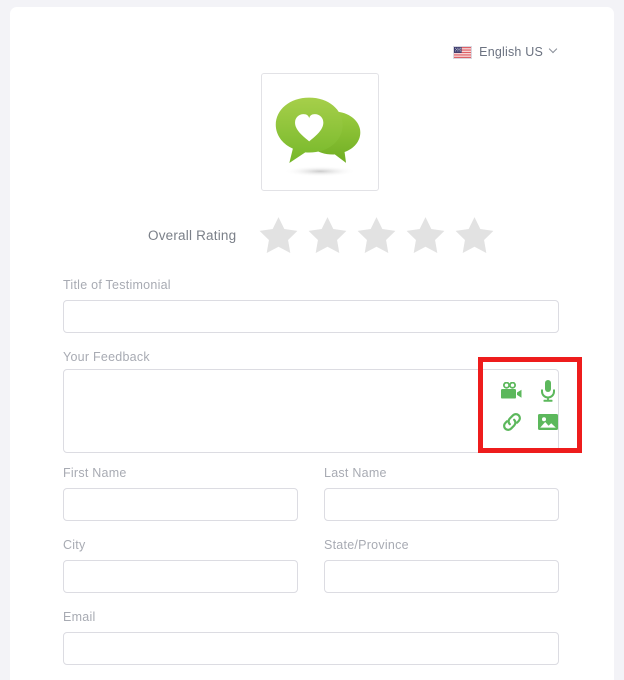 The height and width of the screenshot is (680, 624). Describe the element at coordinates (366, 545) in the screenshot. I see `state-province-label: State/Province` at that location.